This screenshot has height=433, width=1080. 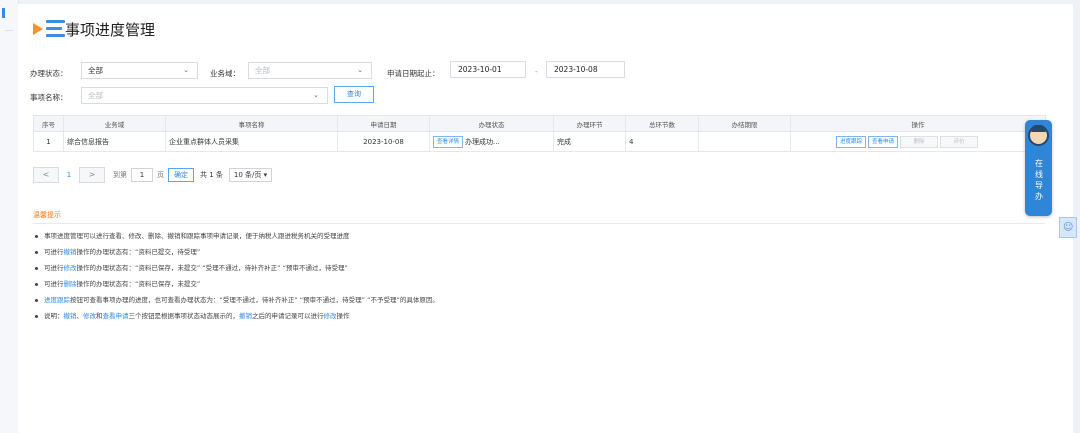 What do you see at coordinates (204, 95) in the screenshot?
I see `item-name-select: 全部 ⌄` at bounding box center [204, 95].